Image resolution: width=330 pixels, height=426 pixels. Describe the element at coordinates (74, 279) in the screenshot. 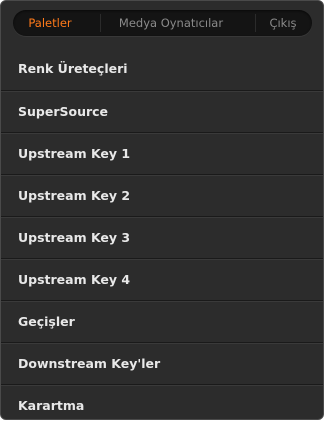

I see `palette-item-label: Upstream Key 4` at that location.